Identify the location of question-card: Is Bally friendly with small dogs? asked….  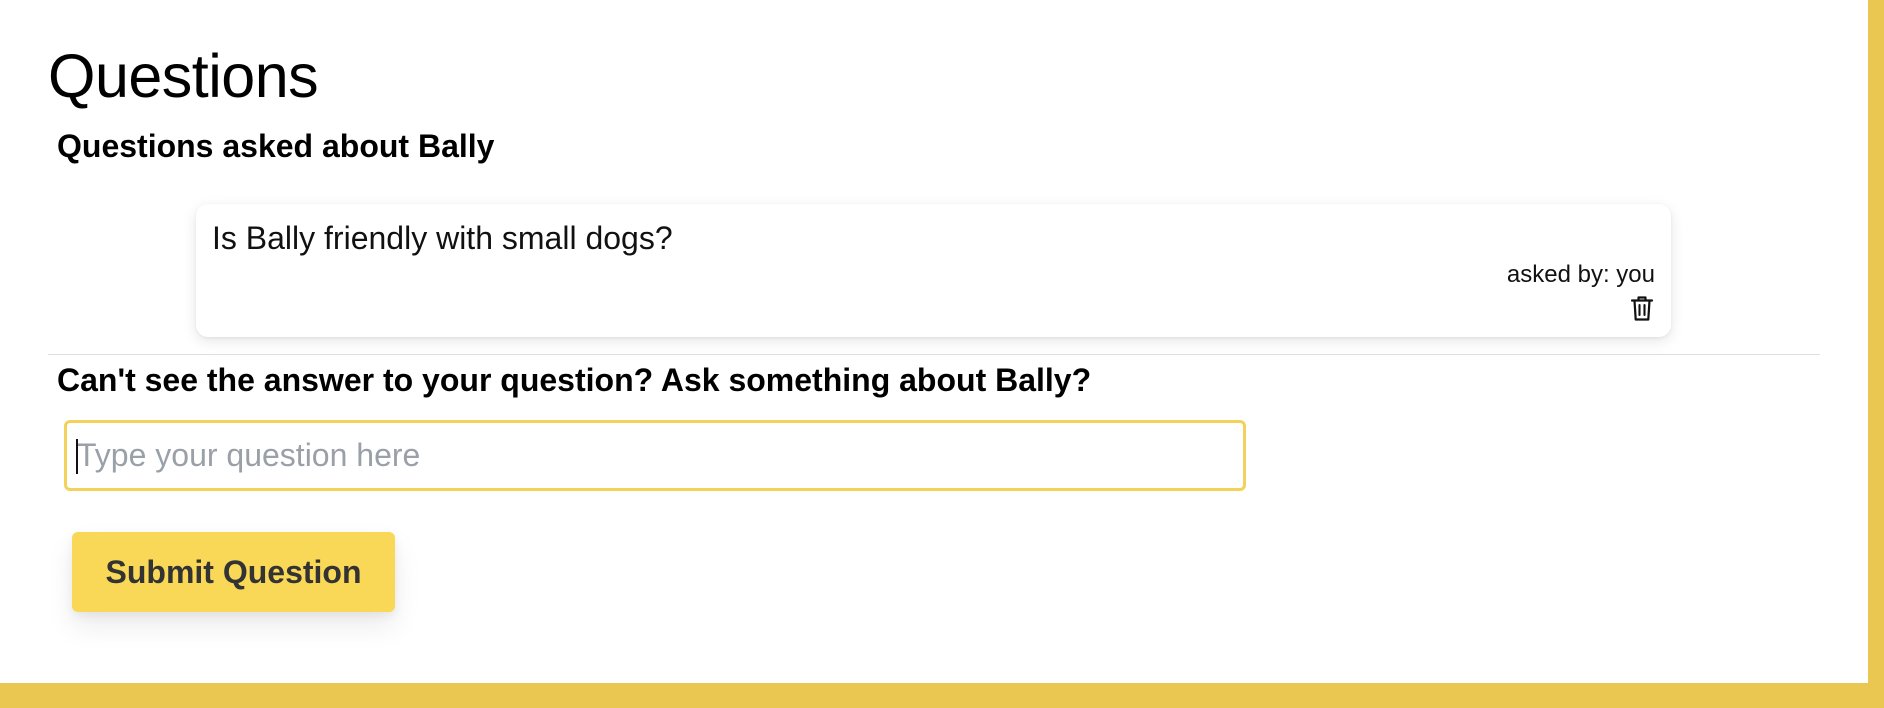
(933, 270).